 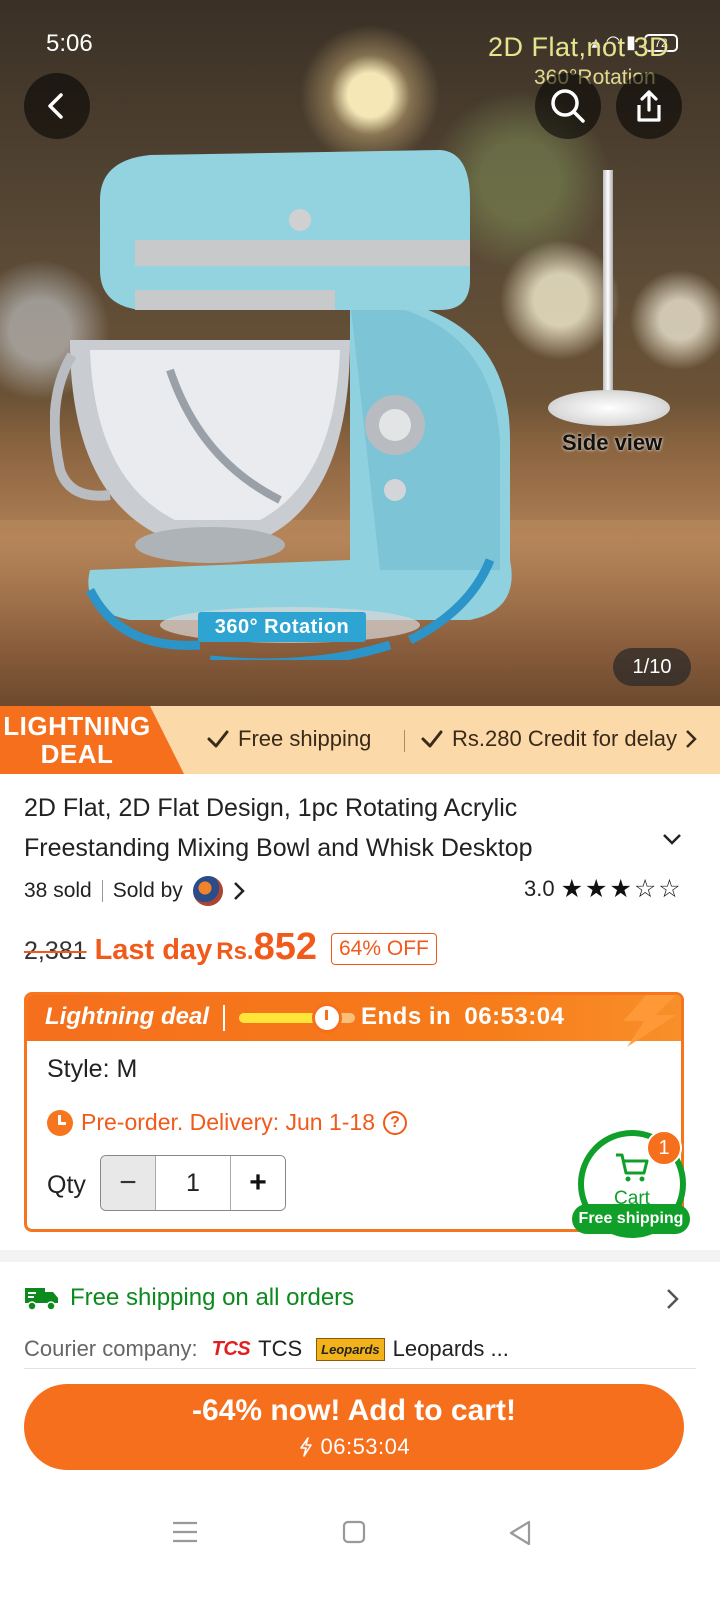 What do you see at coordinates (462, 1017) in the screenshot?
I see `countdown: Ends in 06:53:04` at bounding box center [462, 1017].